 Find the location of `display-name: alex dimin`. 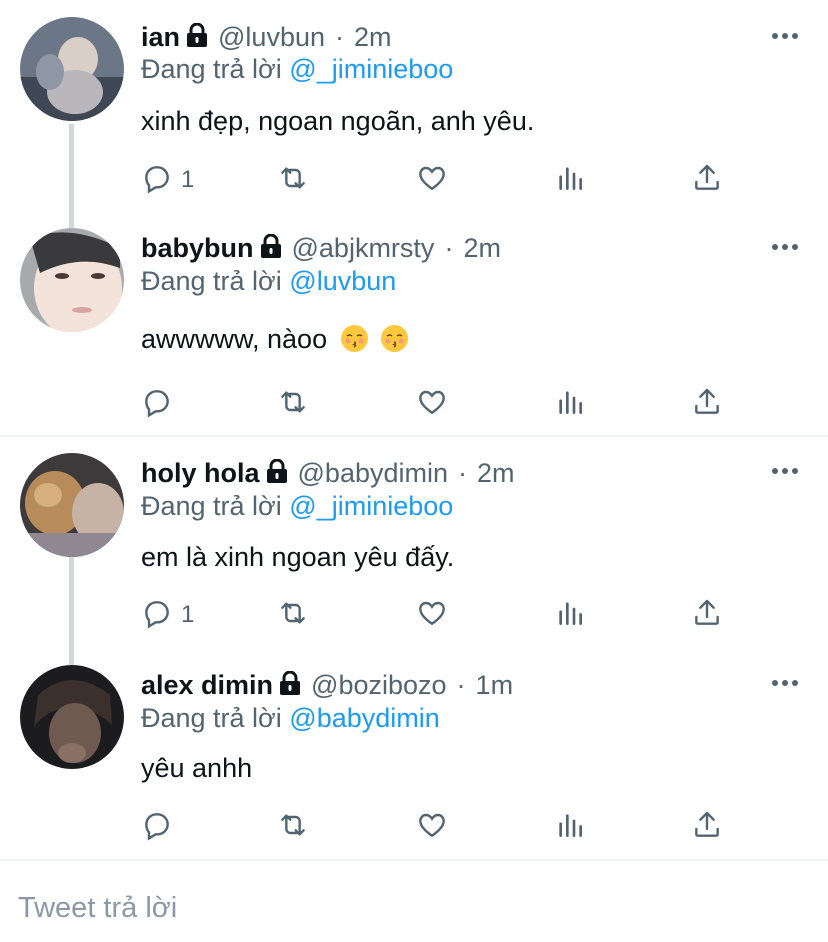

display-name: alex dimin is located at coordinates (207, 685).